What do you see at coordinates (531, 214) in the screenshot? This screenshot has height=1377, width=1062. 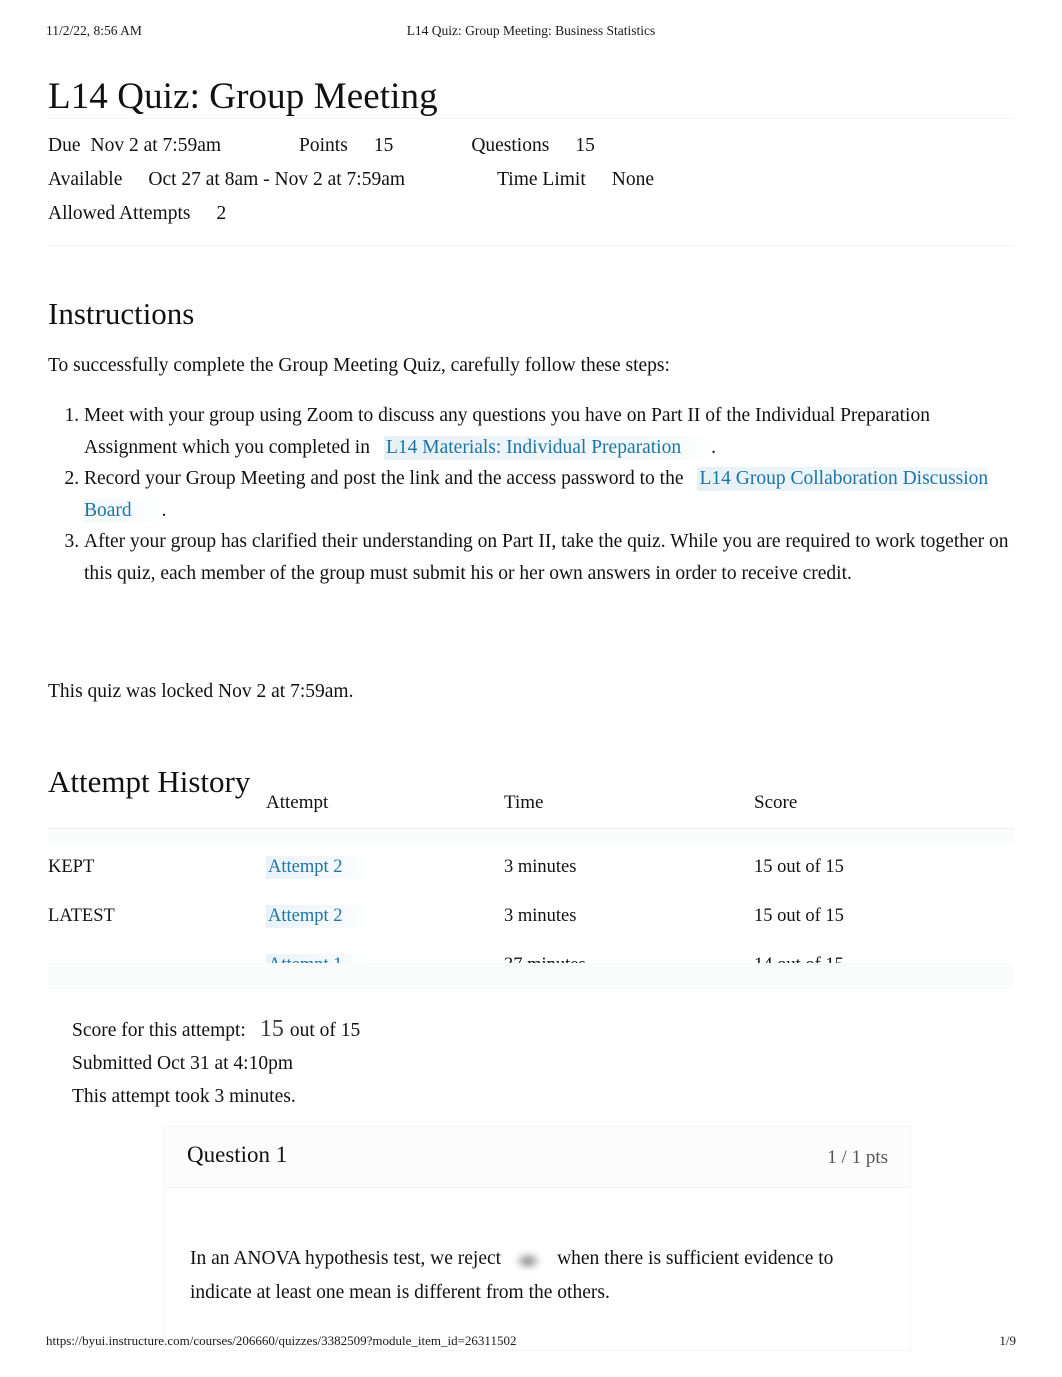 I see `quiz-meta-row-attempts: Allowed Attempts 2` at bounding box center [531, 214].